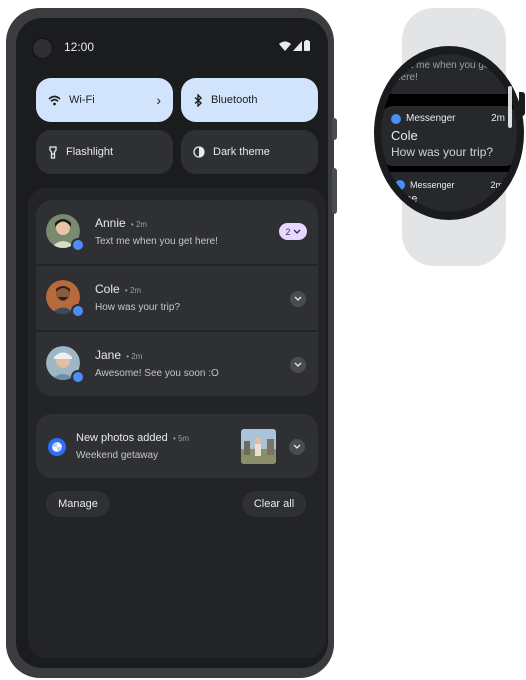  Describe the element at coordinates (108, 355) in the screenshot. I see `sender-name: Jane` at that location.